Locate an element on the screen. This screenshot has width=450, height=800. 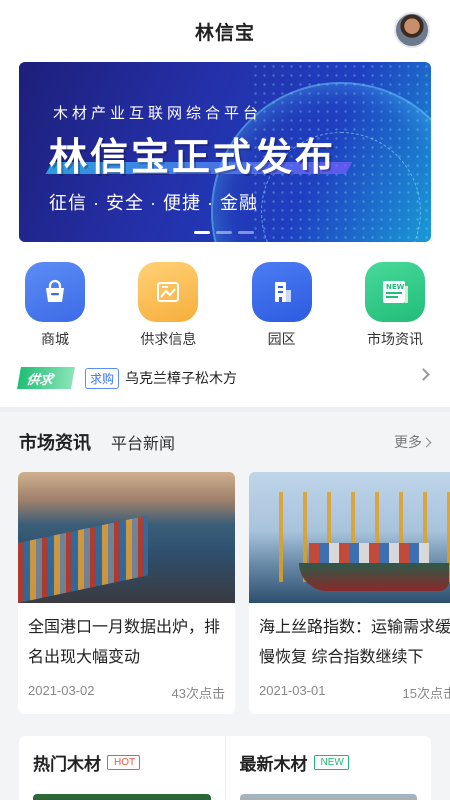
tab-platform-news: 平台新闻 is located at coordinates (143, 442).